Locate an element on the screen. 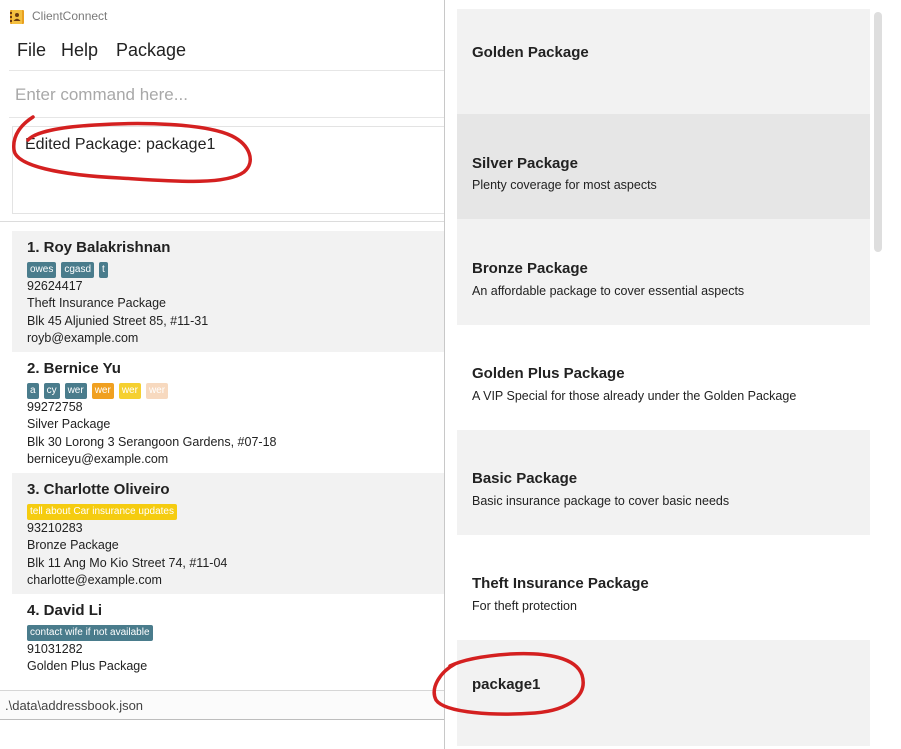 This screenshot has width=901, height=749. person-address: Blk 45 Aljunied Street 85, #11-31 is located at coordinates (118, 321).